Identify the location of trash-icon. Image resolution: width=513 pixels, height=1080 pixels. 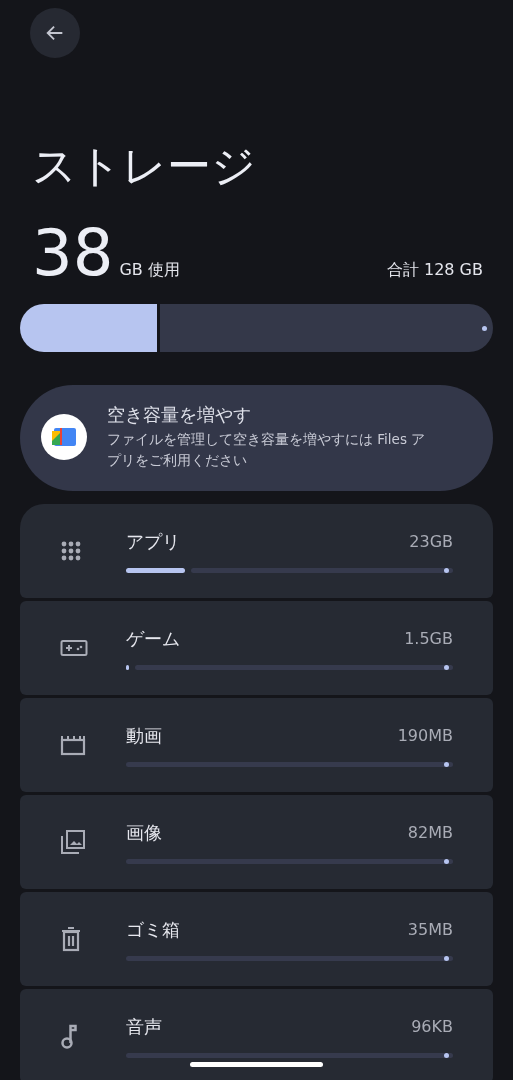
(71, 939).